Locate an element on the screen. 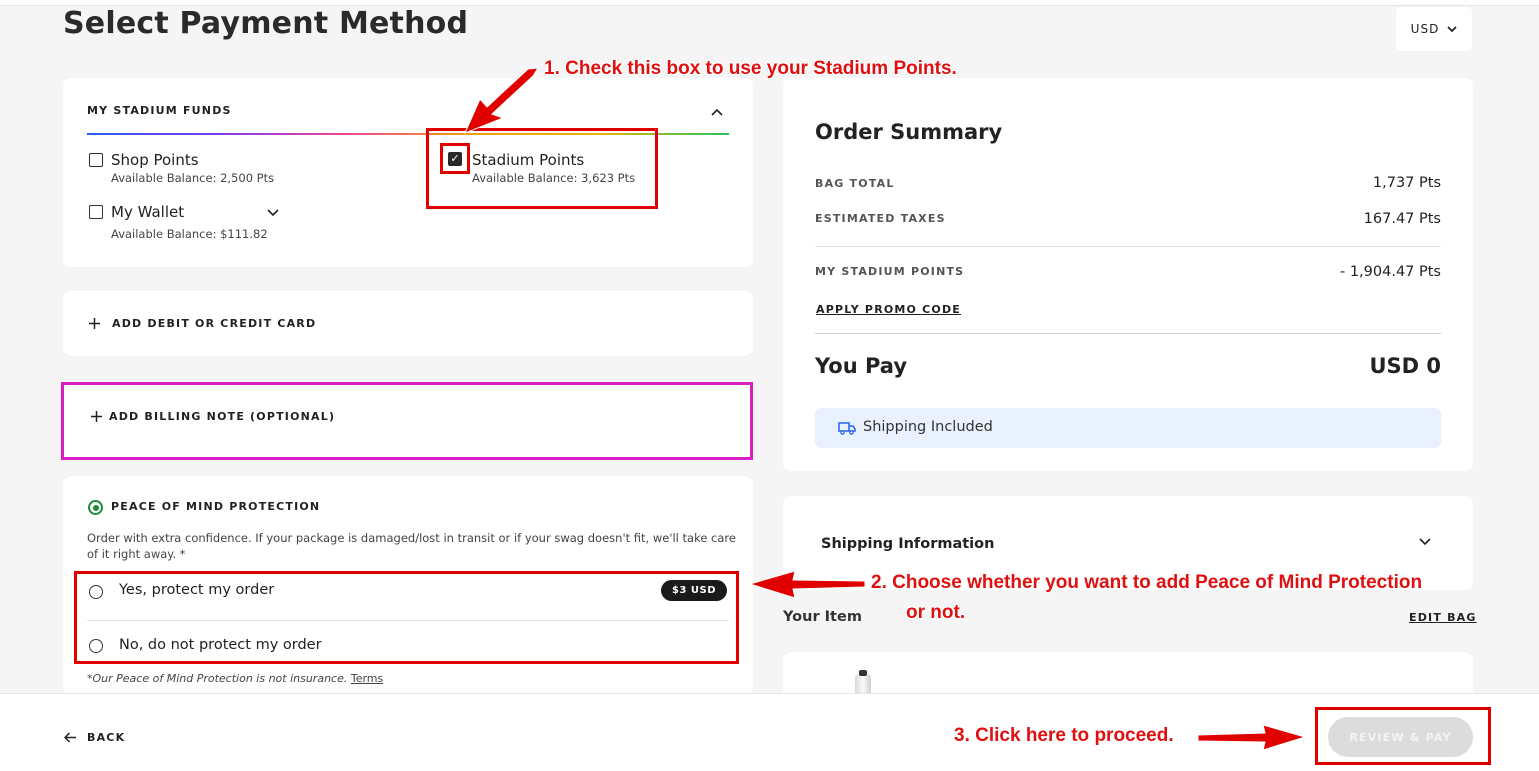 This screenshot has height=771, width=1539. arrow-step1-icon is located at coordinates (501, 100).